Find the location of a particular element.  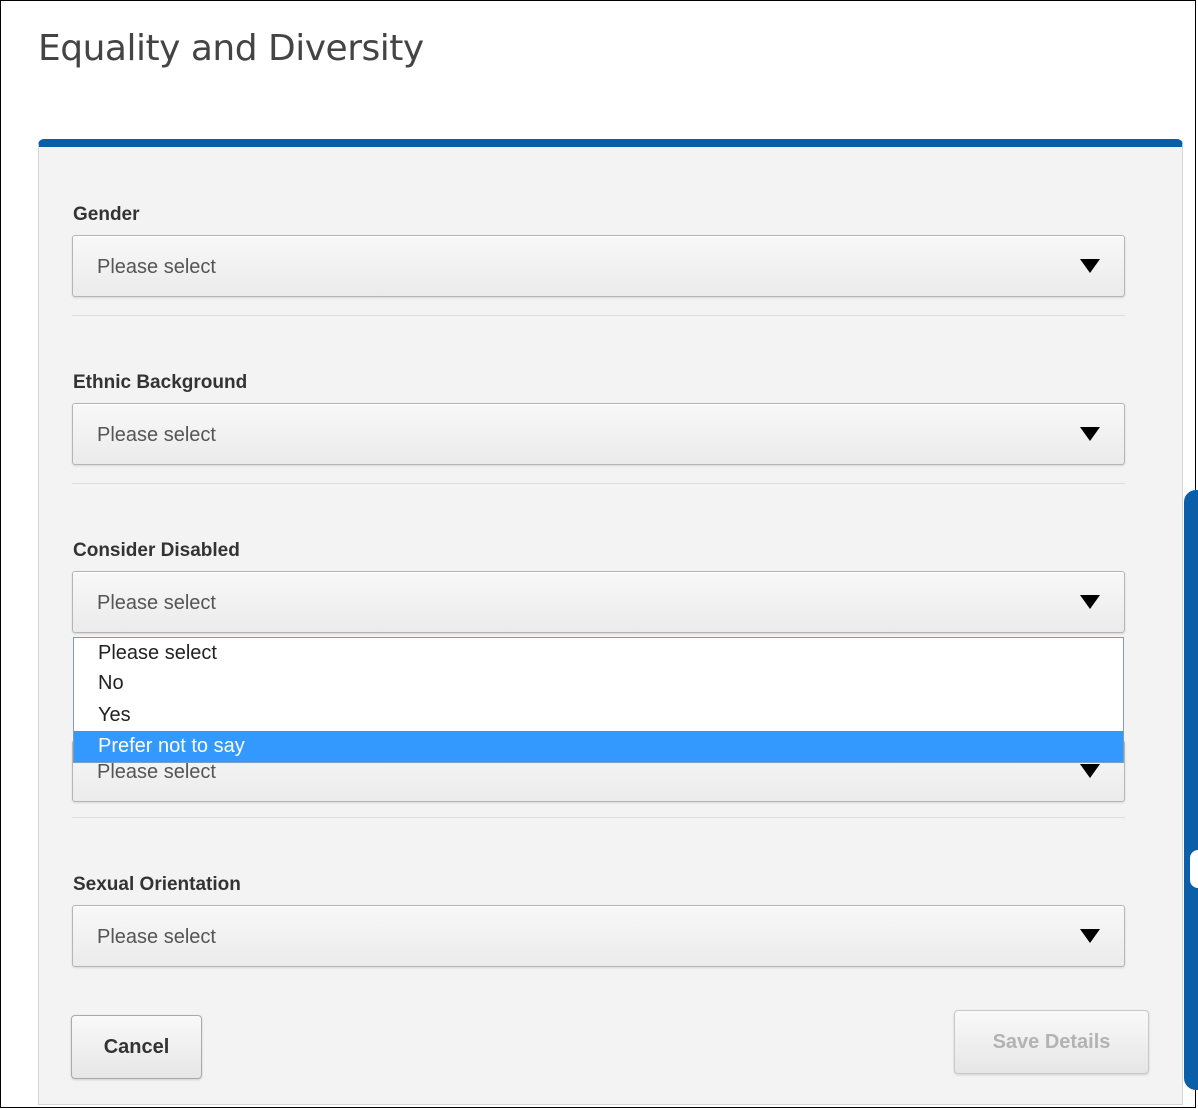

ethnic-background-label: Ethnic Background is located at coordinates (160, 382).